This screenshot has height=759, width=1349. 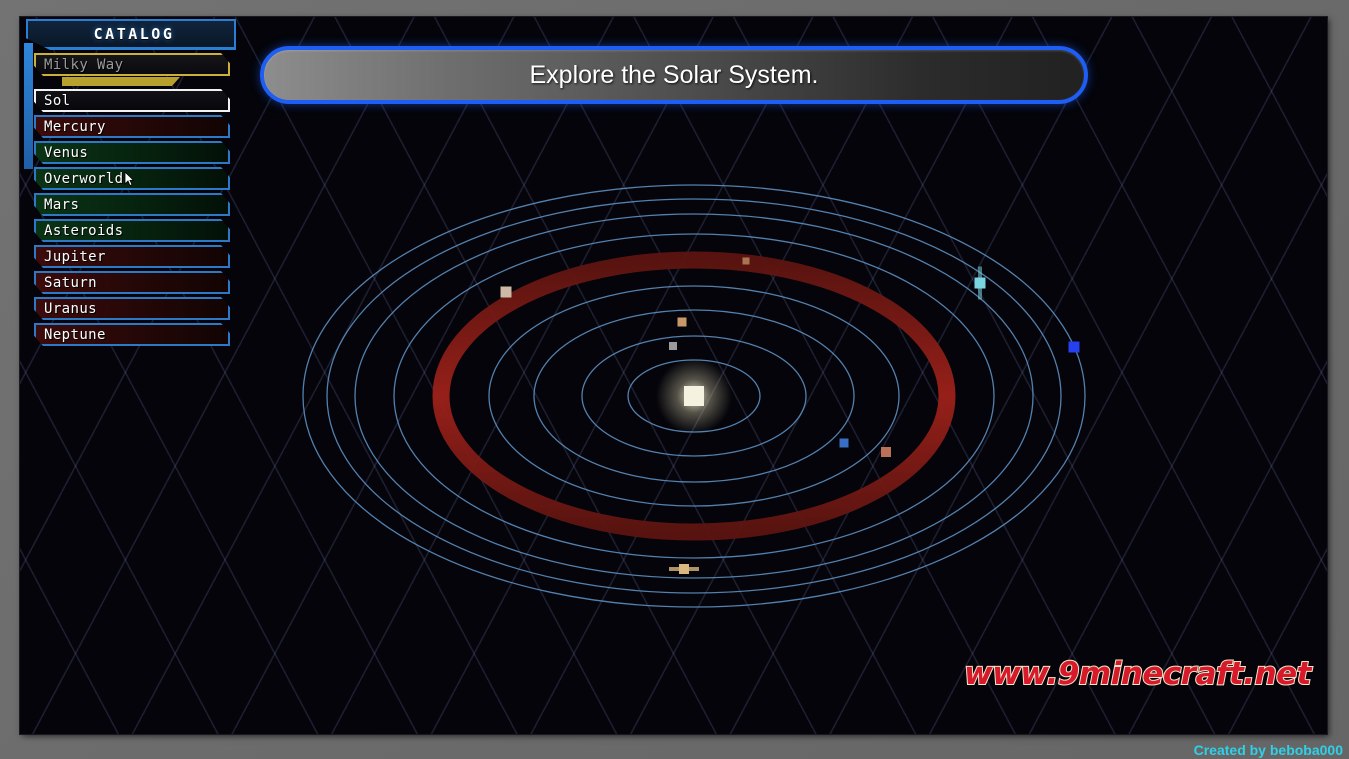 I want to click on catalog-item-label: Overworld, so click(x=84, y=178).